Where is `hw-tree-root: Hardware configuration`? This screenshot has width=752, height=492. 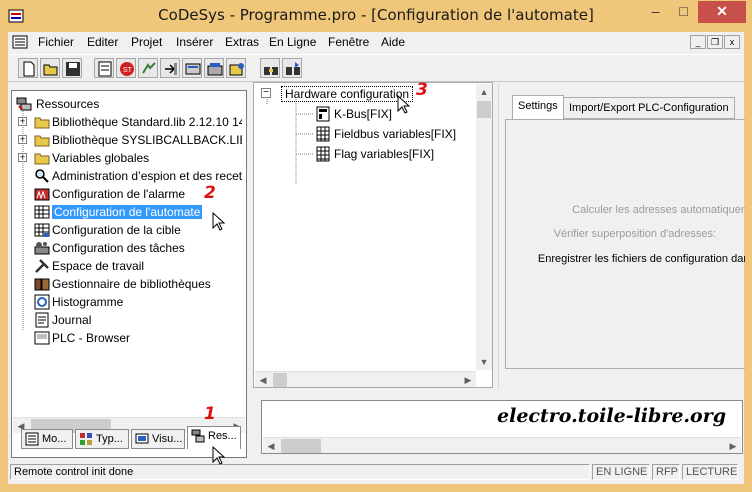
hw-tree-root: Hardware configuration is located at coordinates (347, 94).